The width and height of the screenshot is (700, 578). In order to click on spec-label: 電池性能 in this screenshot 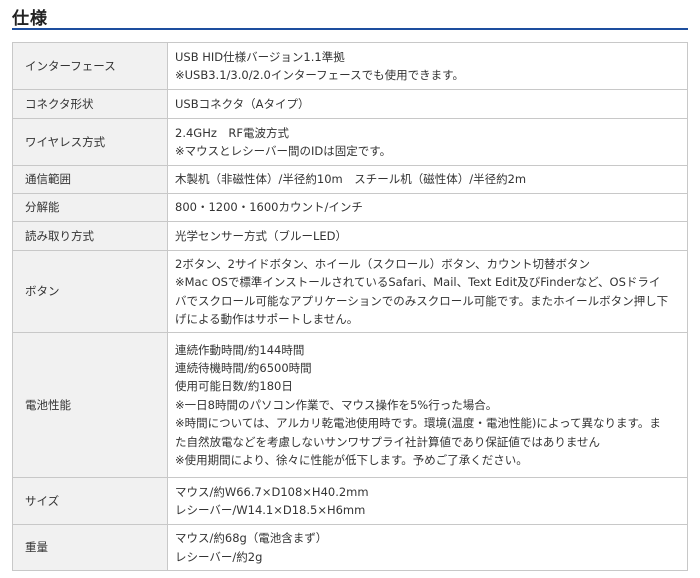, I will do `click(90, 405)`.